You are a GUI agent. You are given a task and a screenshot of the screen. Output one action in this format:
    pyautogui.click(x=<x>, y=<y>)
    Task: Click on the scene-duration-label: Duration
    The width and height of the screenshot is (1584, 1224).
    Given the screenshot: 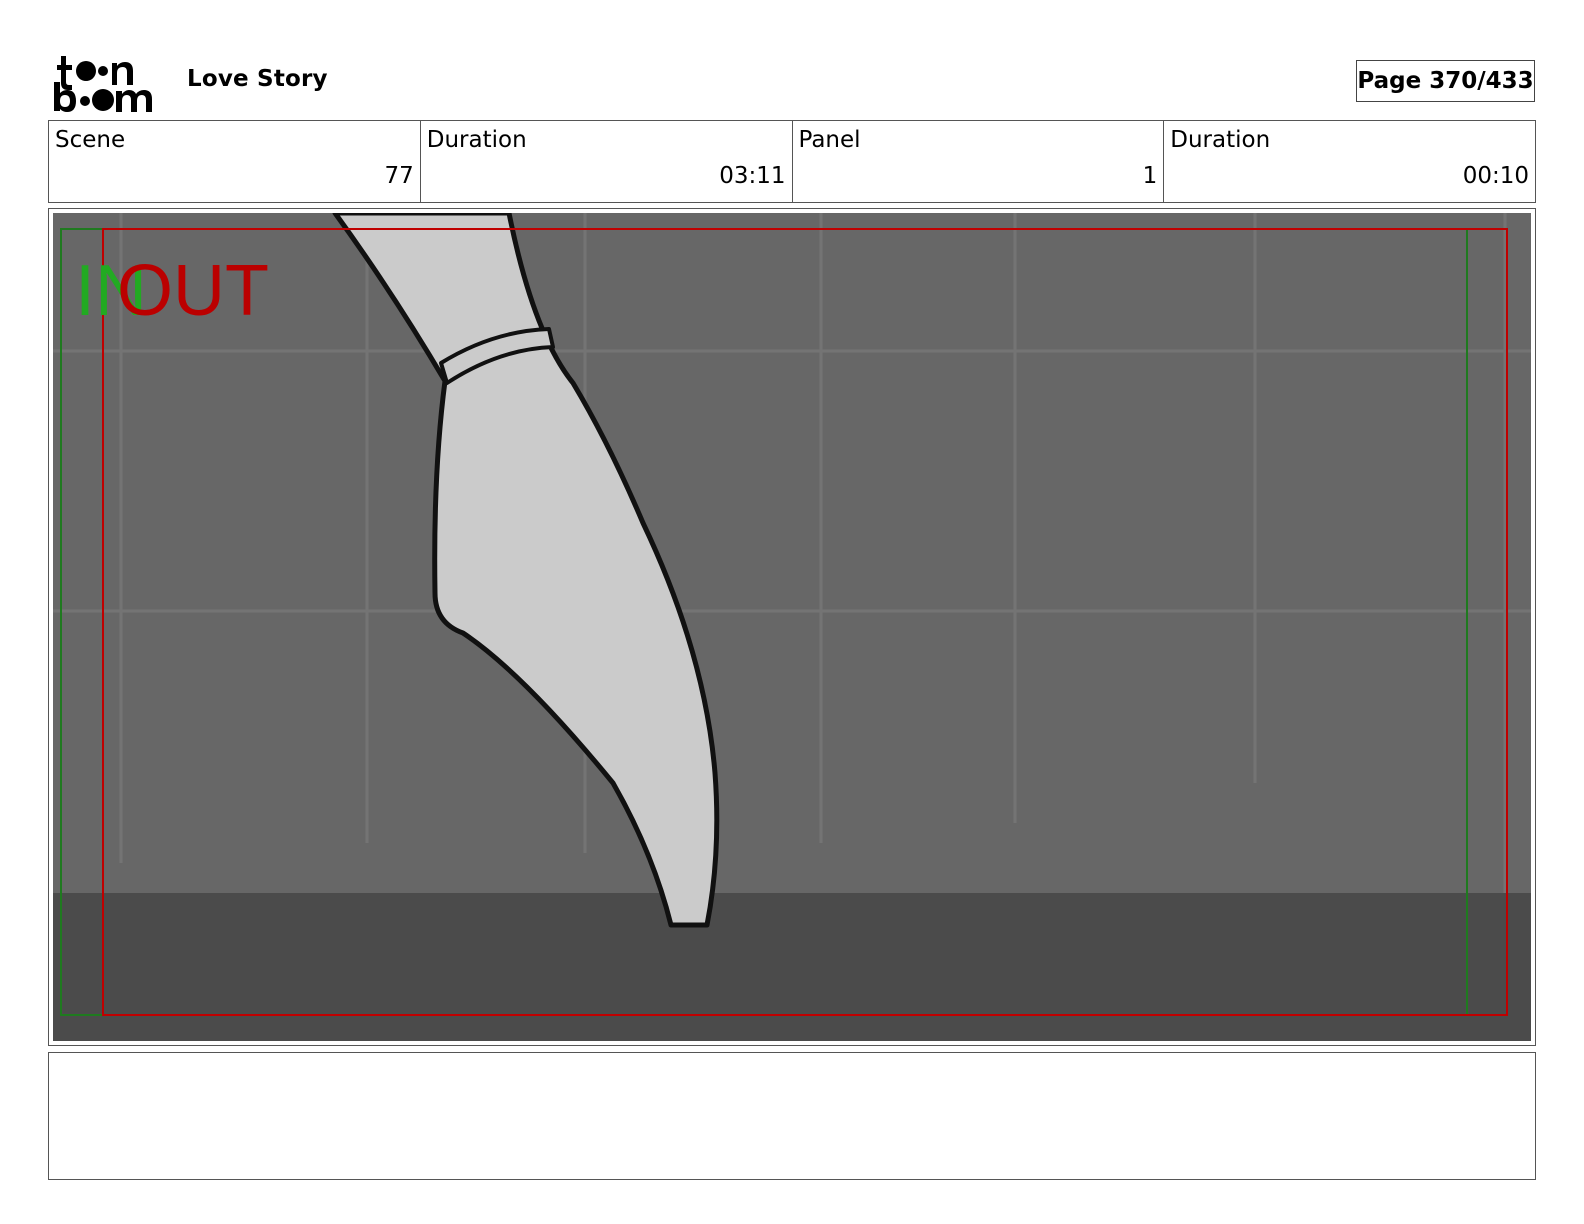 What is the action you would take?
    pyautogui.click(x=476, y=140)
    